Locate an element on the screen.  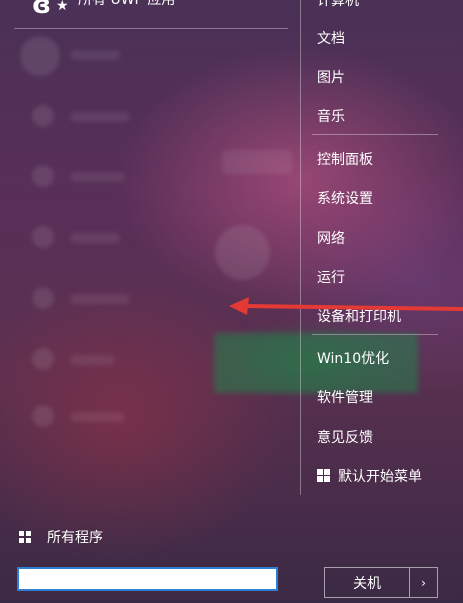
shutdown-button: 关机 is located at coordinates (367, 582).